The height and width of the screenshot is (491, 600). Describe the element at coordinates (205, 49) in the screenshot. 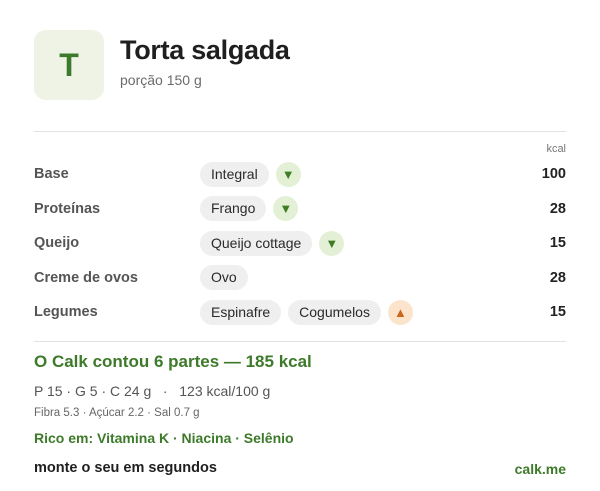

I see `recipe-title: Torta salgada` at that location.